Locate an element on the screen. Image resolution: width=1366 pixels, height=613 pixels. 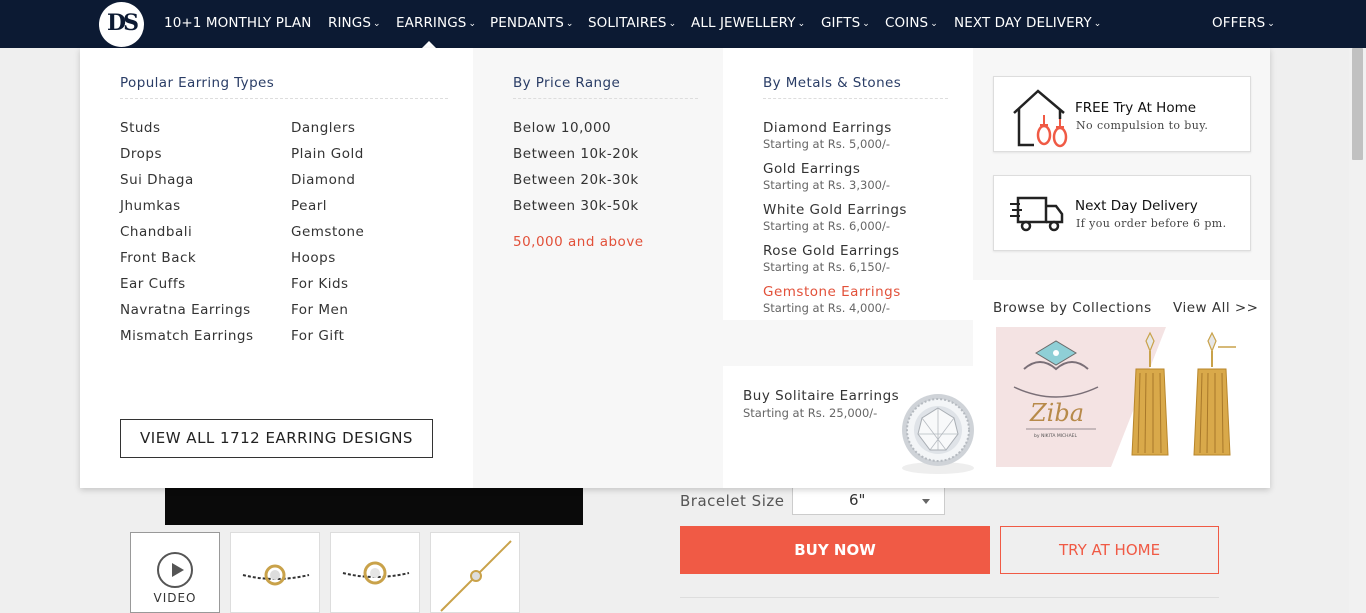
chevron-down-icon is located at coordinates (926, 501).